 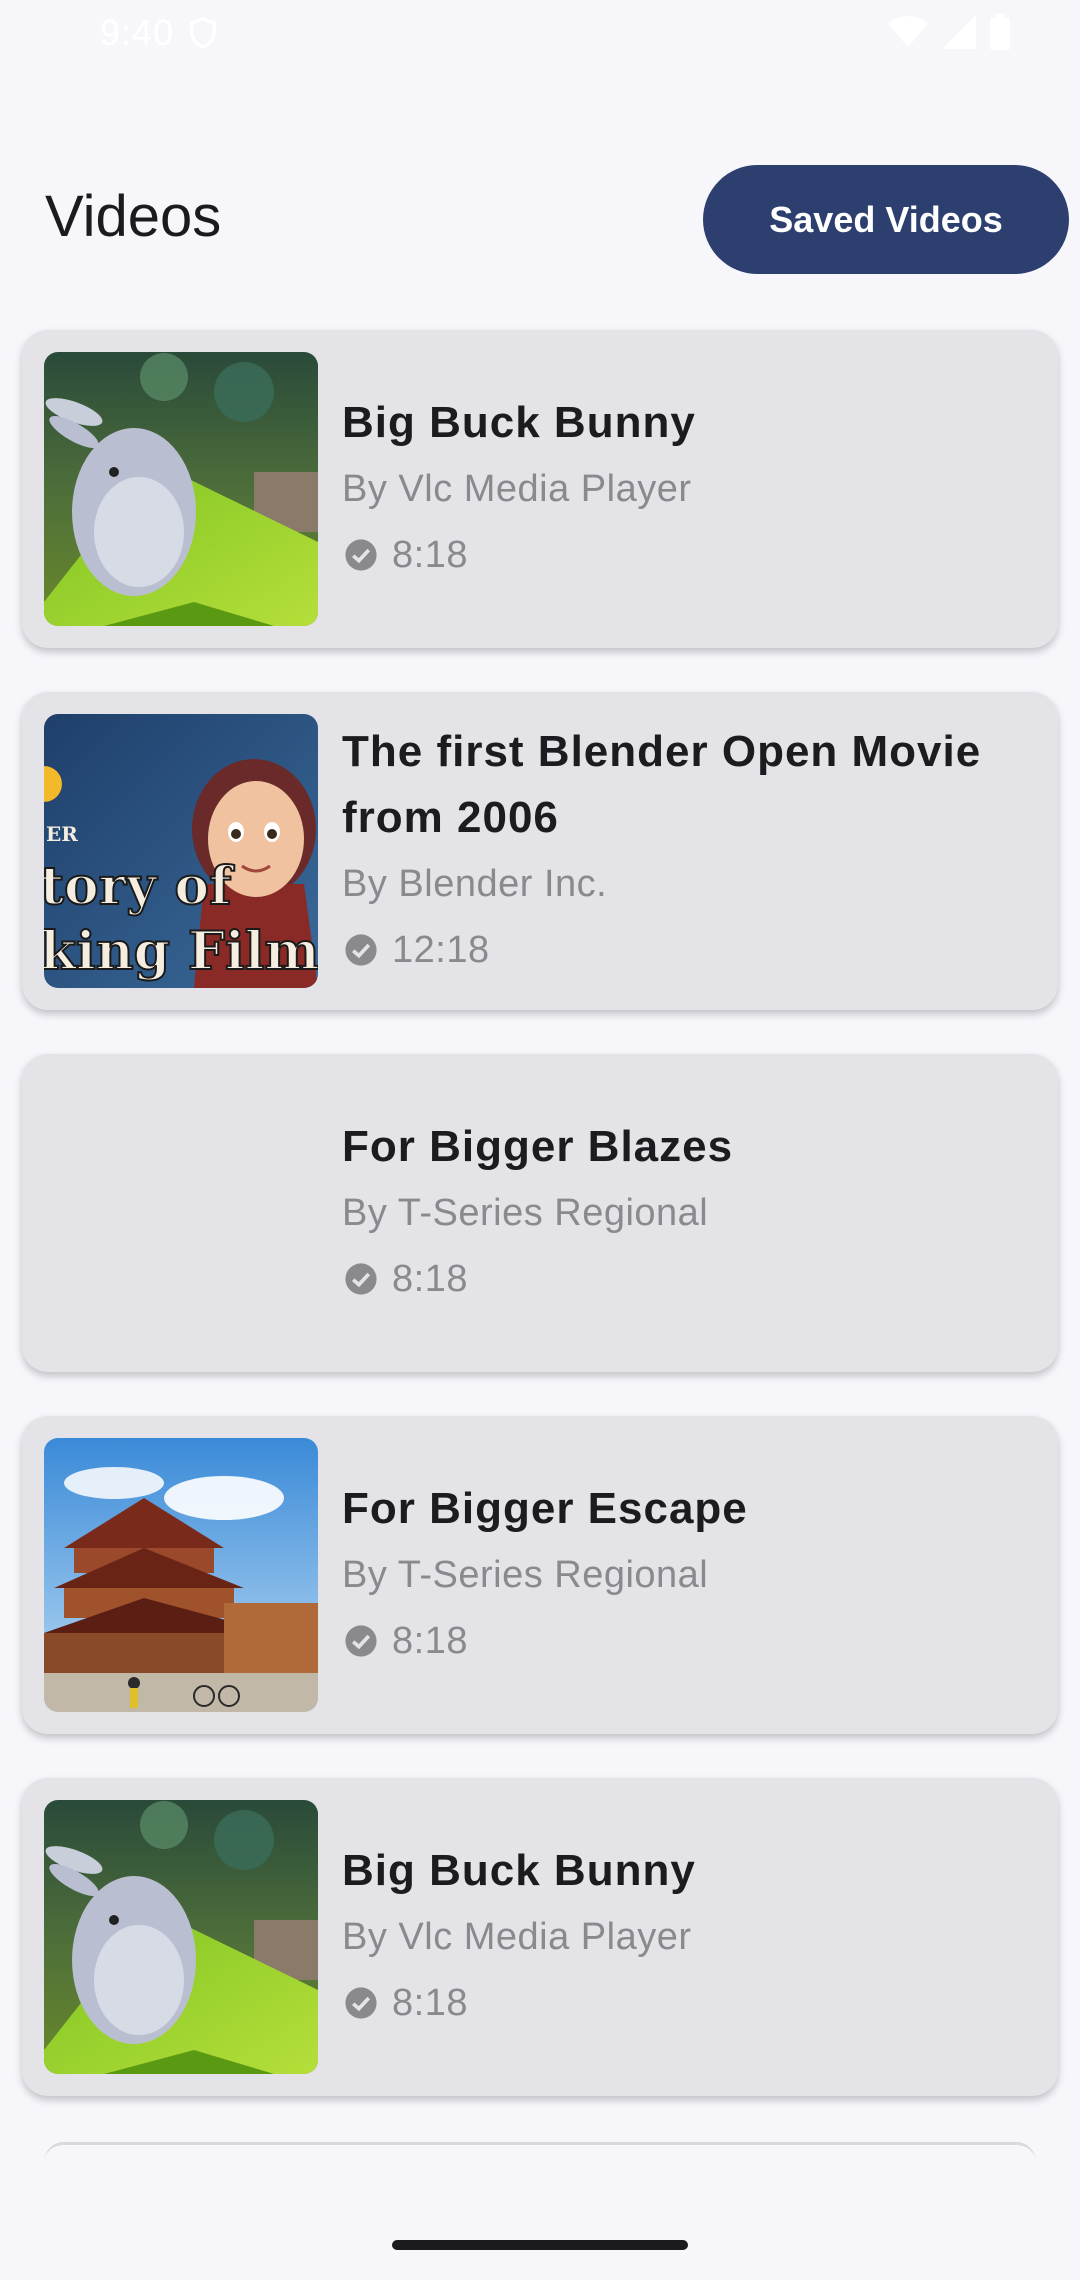 What do you see at coordinates (203, 33) in the screenshot?
I see `shield-icon` at bounding box center [203, 33].